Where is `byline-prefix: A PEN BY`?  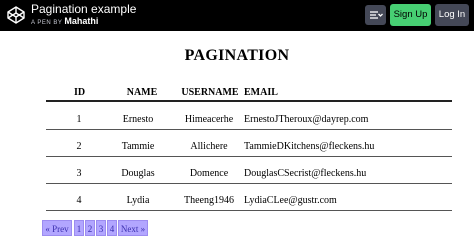 byline-prefix: A PEN BY is located at coordinates (47, 23).